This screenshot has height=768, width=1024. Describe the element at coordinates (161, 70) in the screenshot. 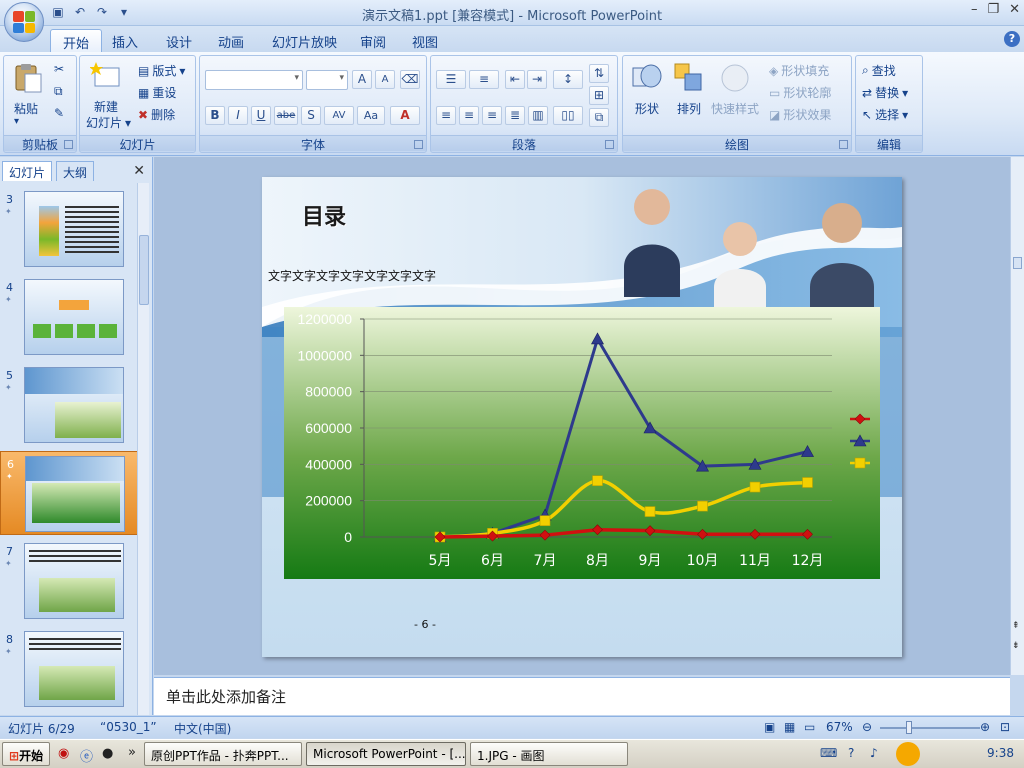

I see `layout-button: ▤ 版式 ▾` at that location.